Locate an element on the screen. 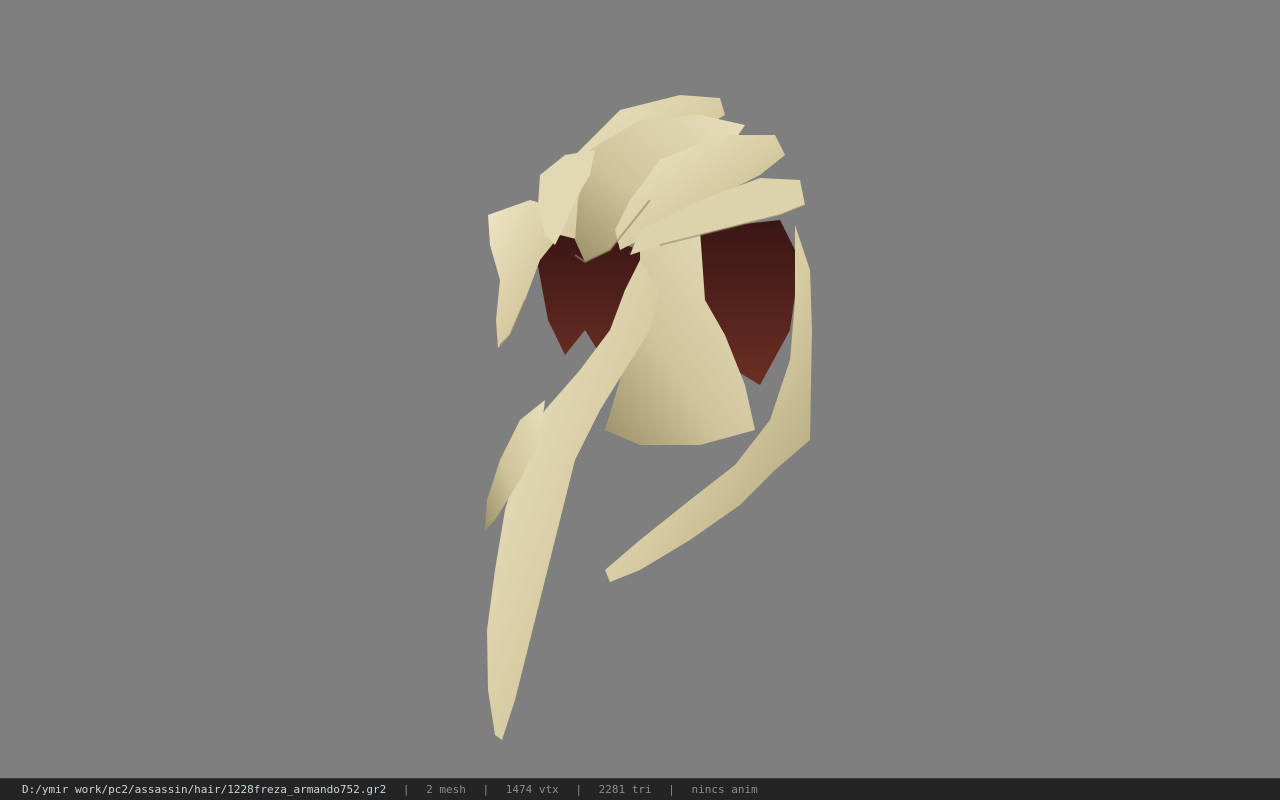 The image size is (1280, 800). animation-status: nincs anim is located at coordinates (724, 789).